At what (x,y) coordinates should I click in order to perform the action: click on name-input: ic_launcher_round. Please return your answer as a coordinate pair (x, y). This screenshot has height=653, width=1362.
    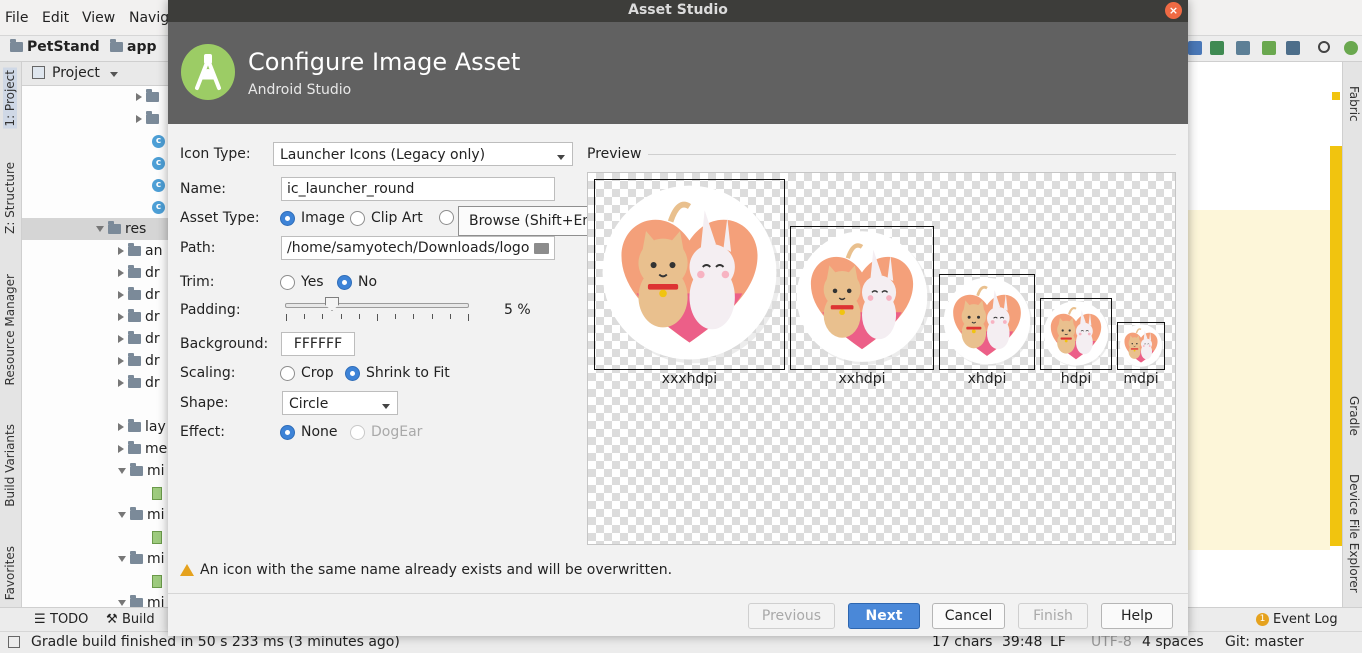
    Looking at the image, I should click on (418, 189).